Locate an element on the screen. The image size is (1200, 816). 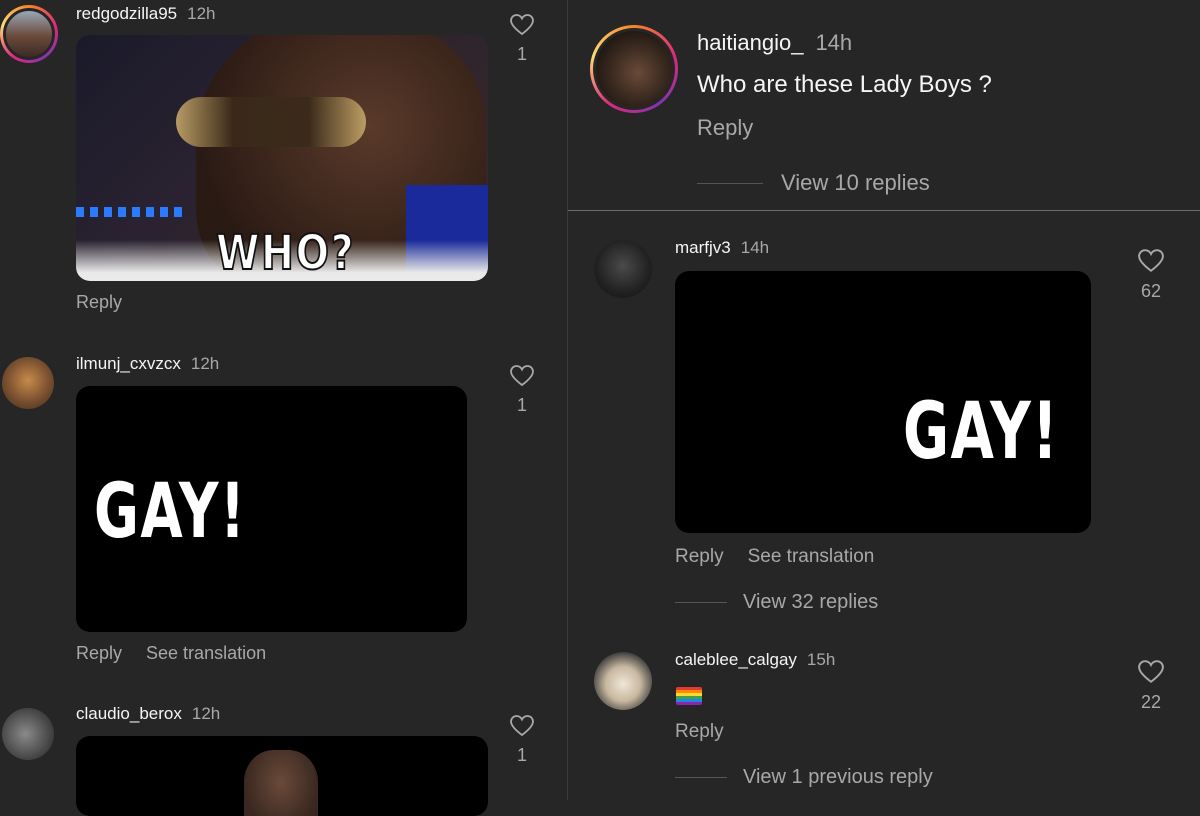
gif-attachment is located at coordinates (282, 776).